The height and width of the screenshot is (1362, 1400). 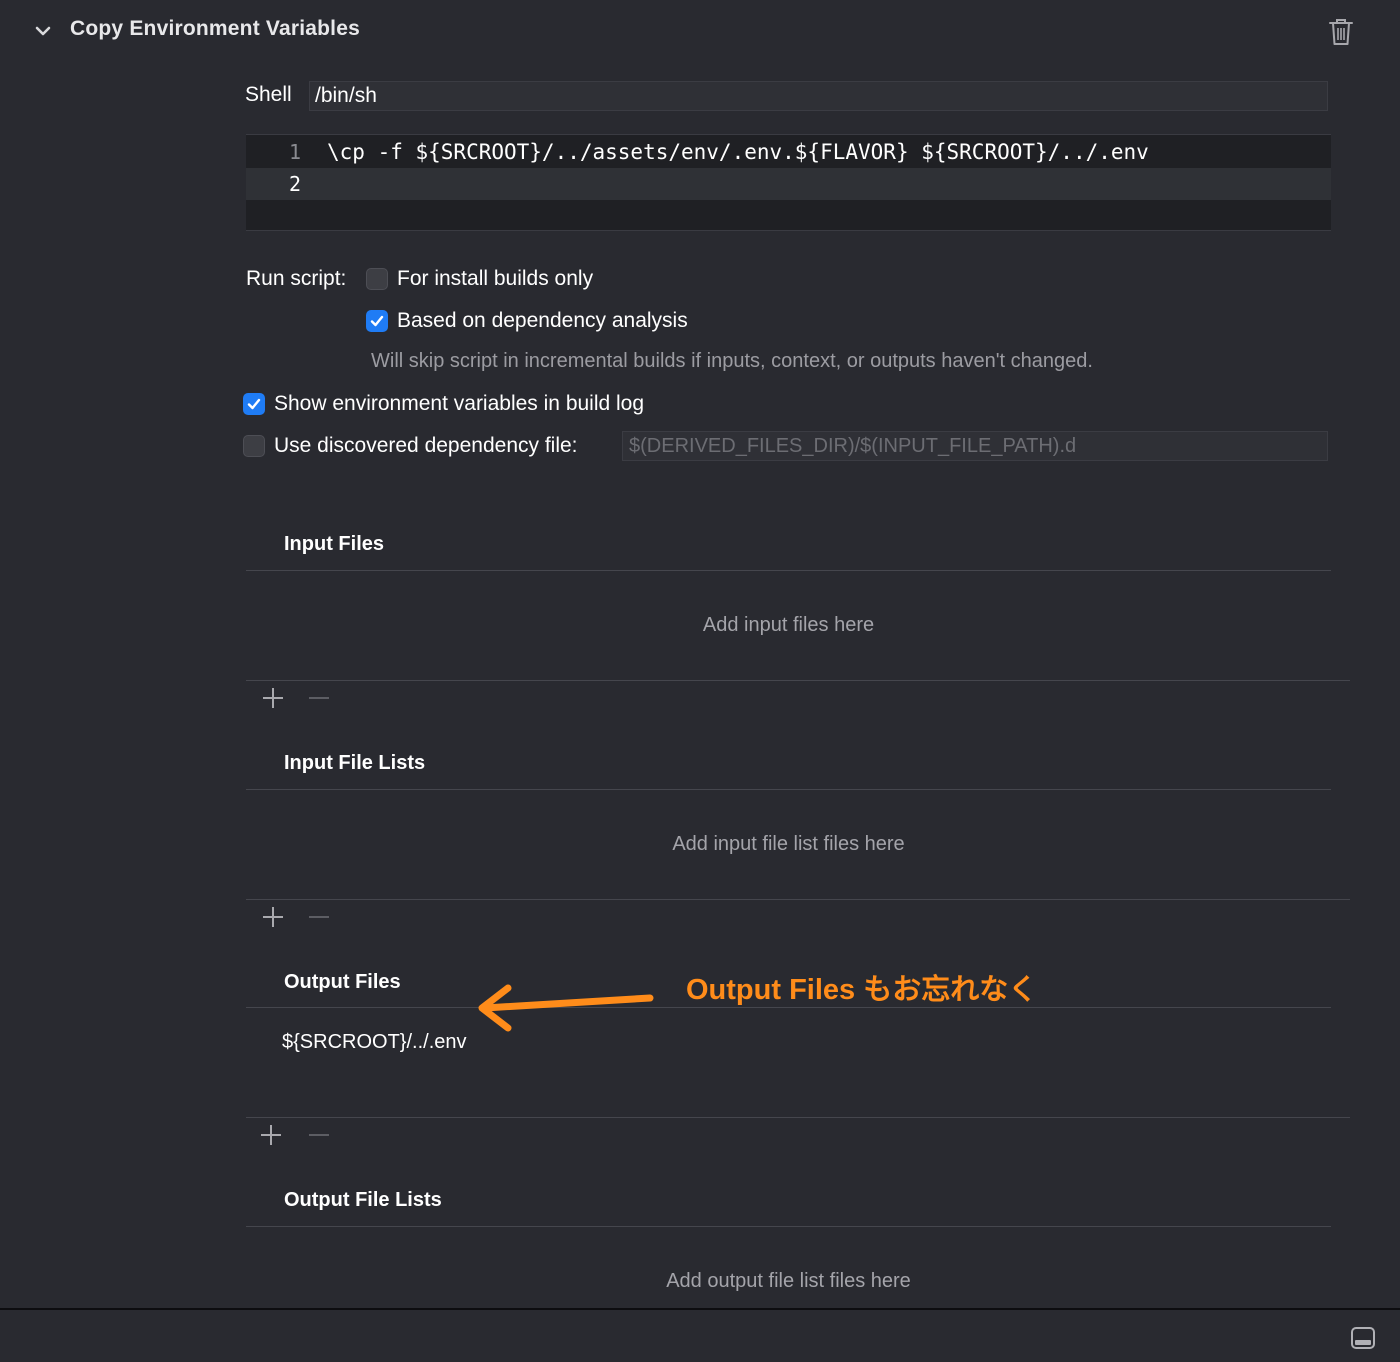 I want to click on line-number: 1, so click(x=295, y=152).